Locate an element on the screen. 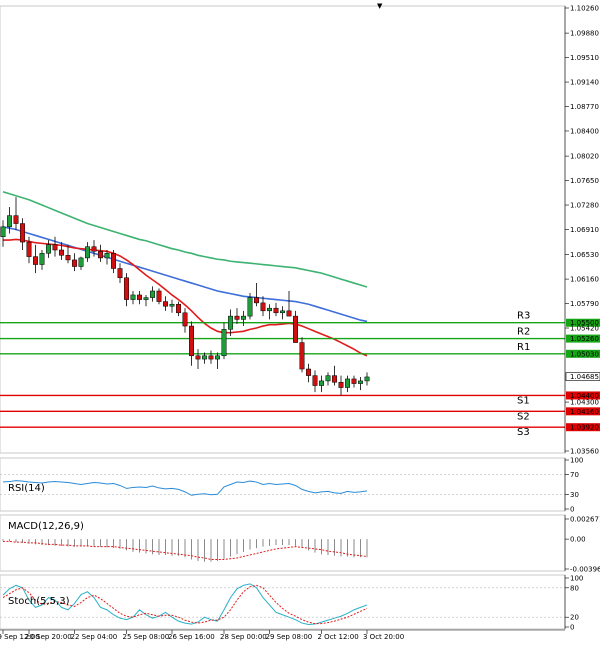 The height and width of the screenshot is (647, 600). pivot-label-r2: R2 is located at coordinates (523, 332).